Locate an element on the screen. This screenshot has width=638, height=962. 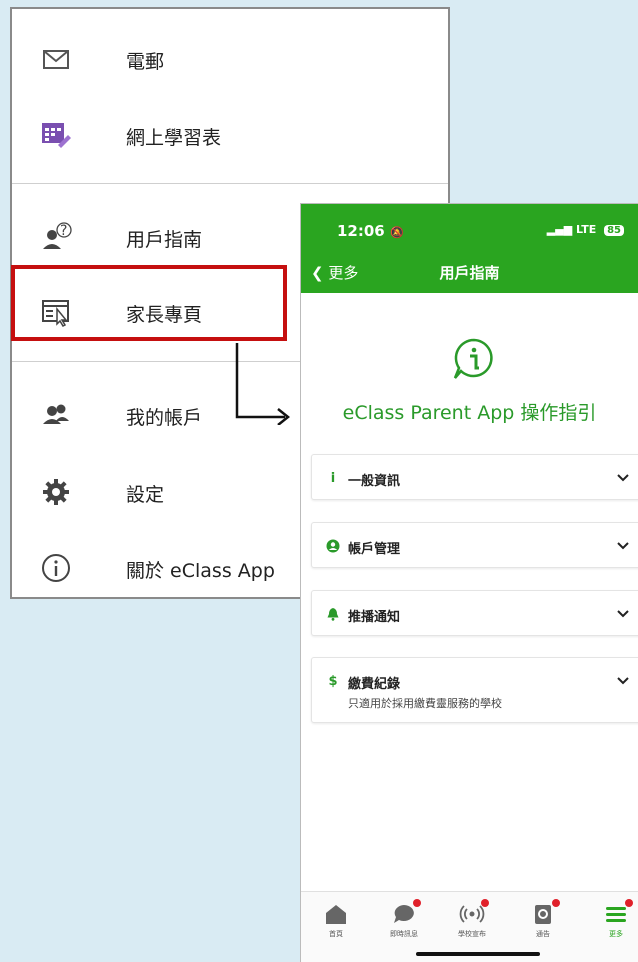
home-indicator is located at coordinates (478, 954).